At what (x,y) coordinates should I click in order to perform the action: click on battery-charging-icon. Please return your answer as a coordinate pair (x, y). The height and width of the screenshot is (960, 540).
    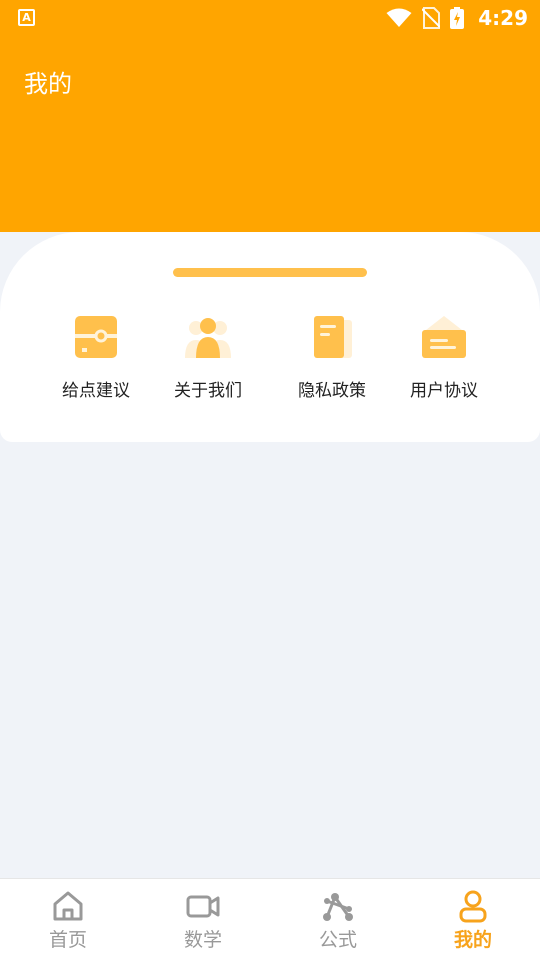
    Looking at the image, I should click on (457, 18).